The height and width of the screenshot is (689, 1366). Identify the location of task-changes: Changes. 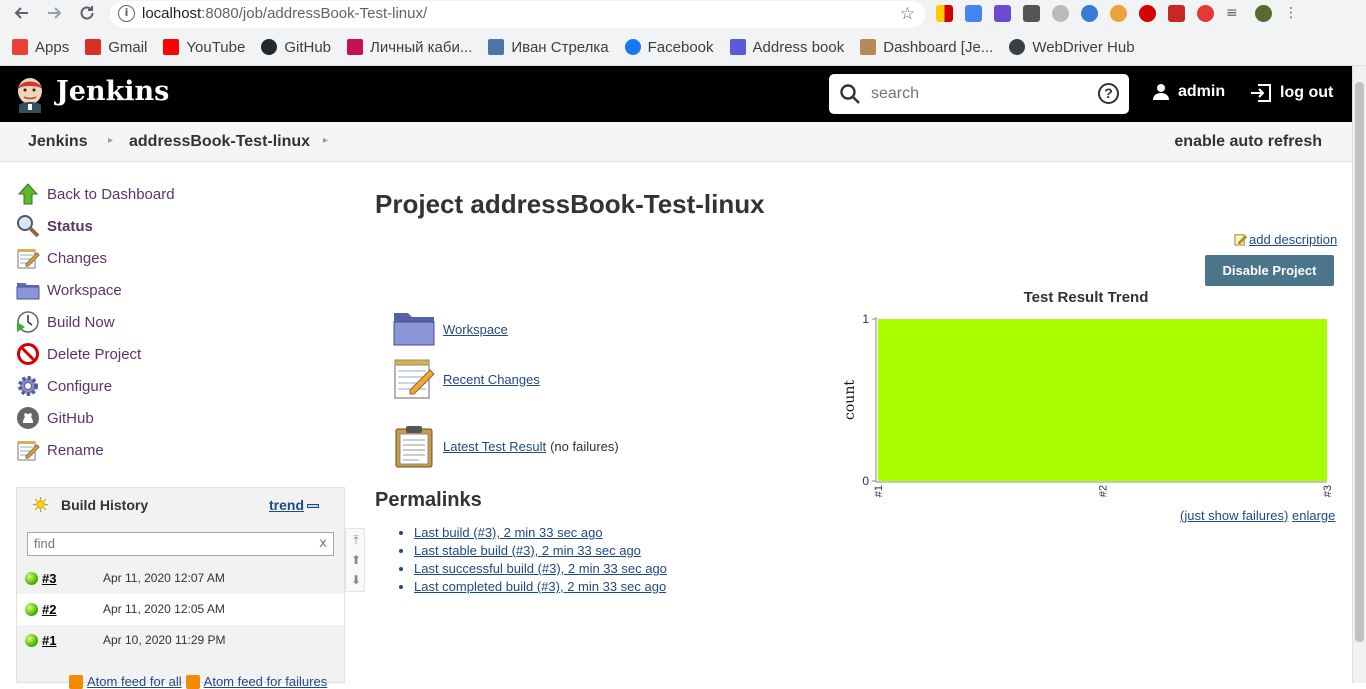
(181, 258).